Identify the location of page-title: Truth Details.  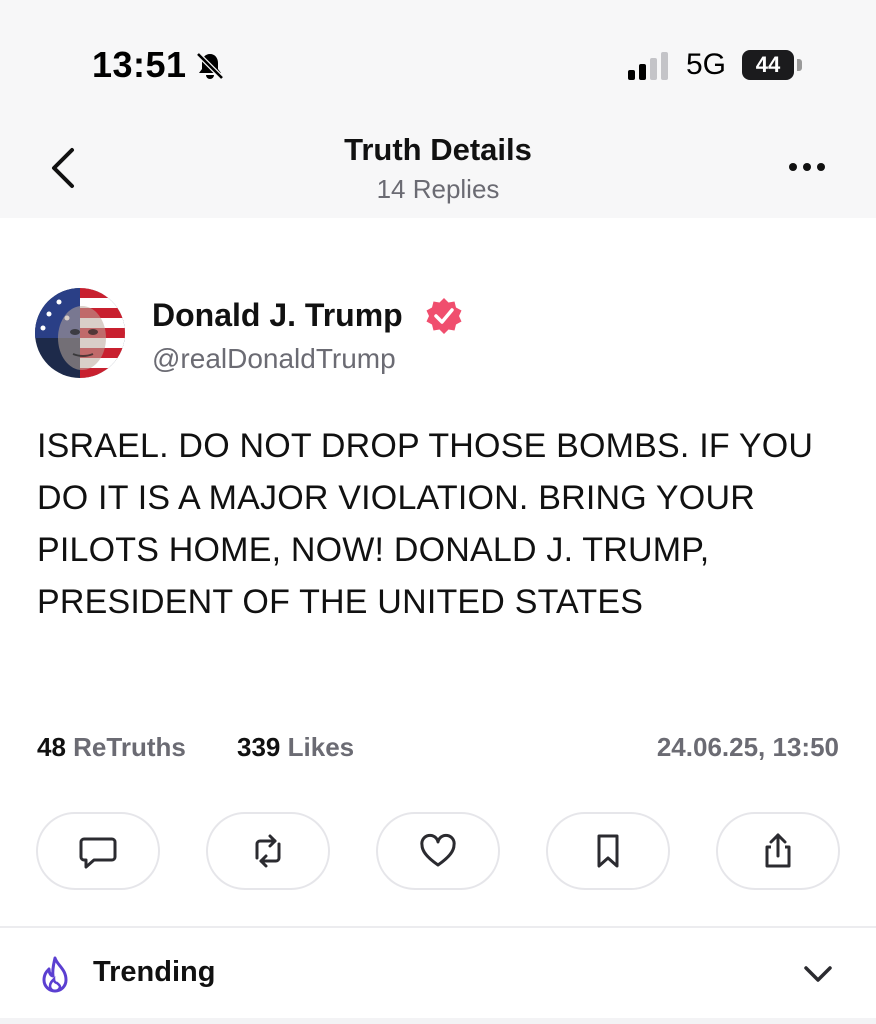
(438, 149).